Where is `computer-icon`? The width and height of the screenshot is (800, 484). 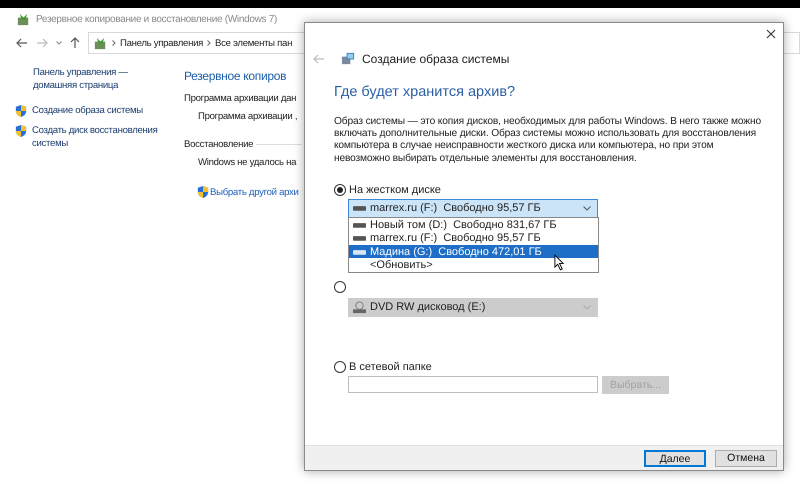
computer-icon is located at coordinates (348, 58).